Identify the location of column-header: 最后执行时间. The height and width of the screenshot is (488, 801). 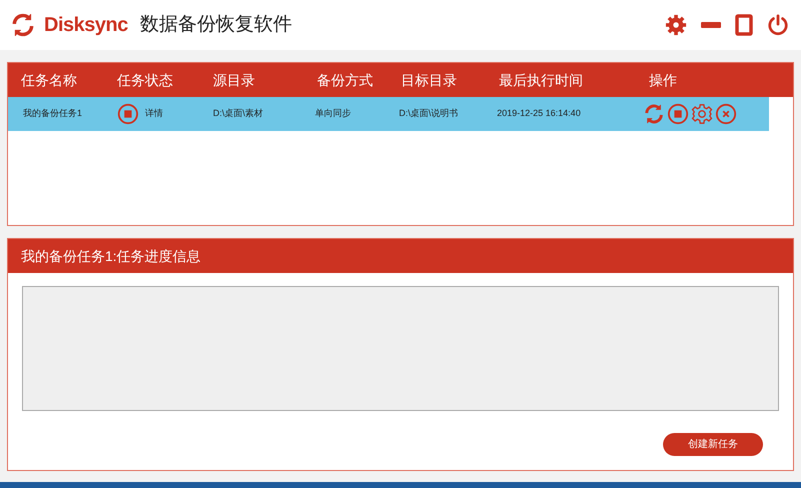
(541, 80).